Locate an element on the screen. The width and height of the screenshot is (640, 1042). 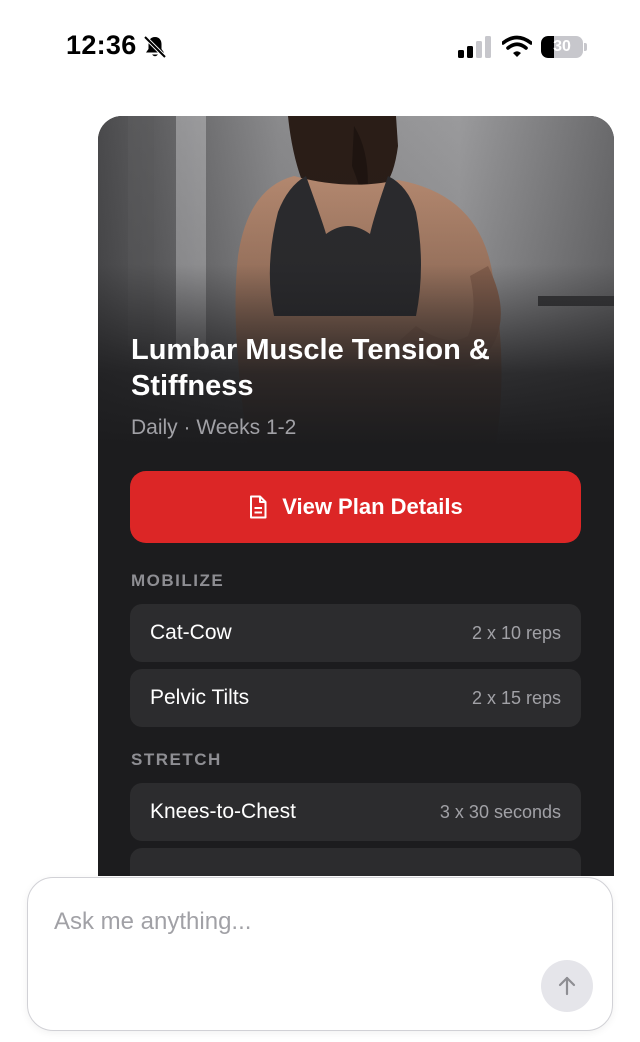
exercise-name: Cat-Cow is located at coordinates (191, 632).